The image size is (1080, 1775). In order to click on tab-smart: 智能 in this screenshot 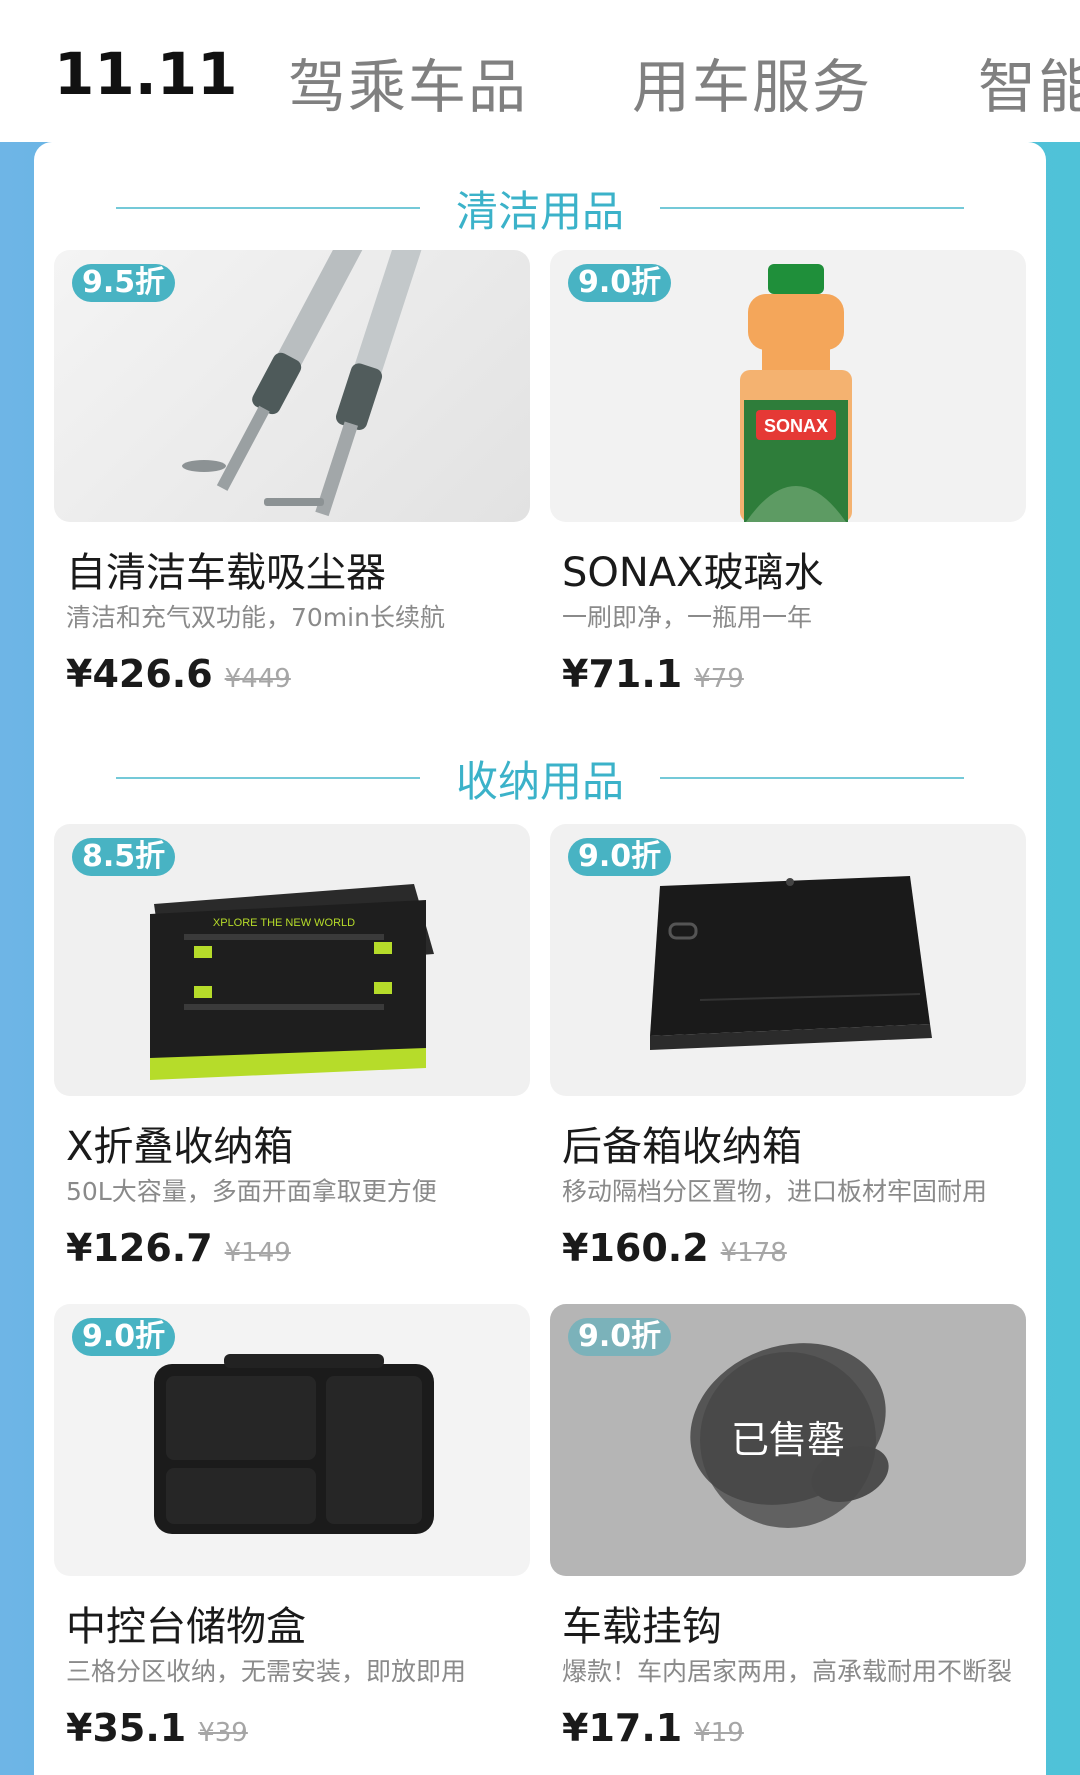, I will do `click(1029, 82)`.